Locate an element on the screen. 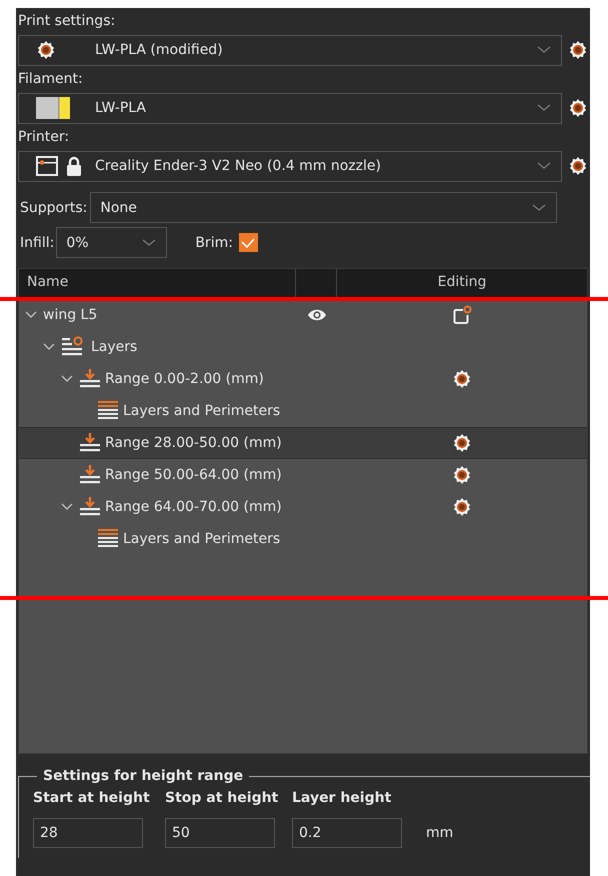  eye-icon is located at coordinates (316, 315).